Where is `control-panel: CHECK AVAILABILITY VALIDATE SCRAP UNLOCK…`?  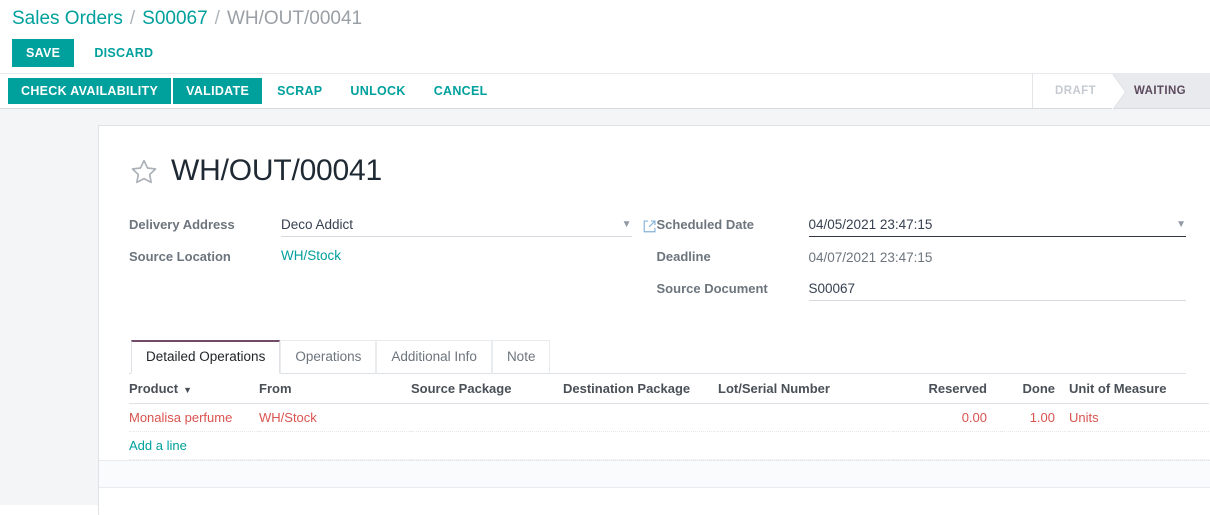 control-panel: CHECK AVAILABILITY VALIDATE SCRAP UNLOCK… is located at coordinates (605, 91).